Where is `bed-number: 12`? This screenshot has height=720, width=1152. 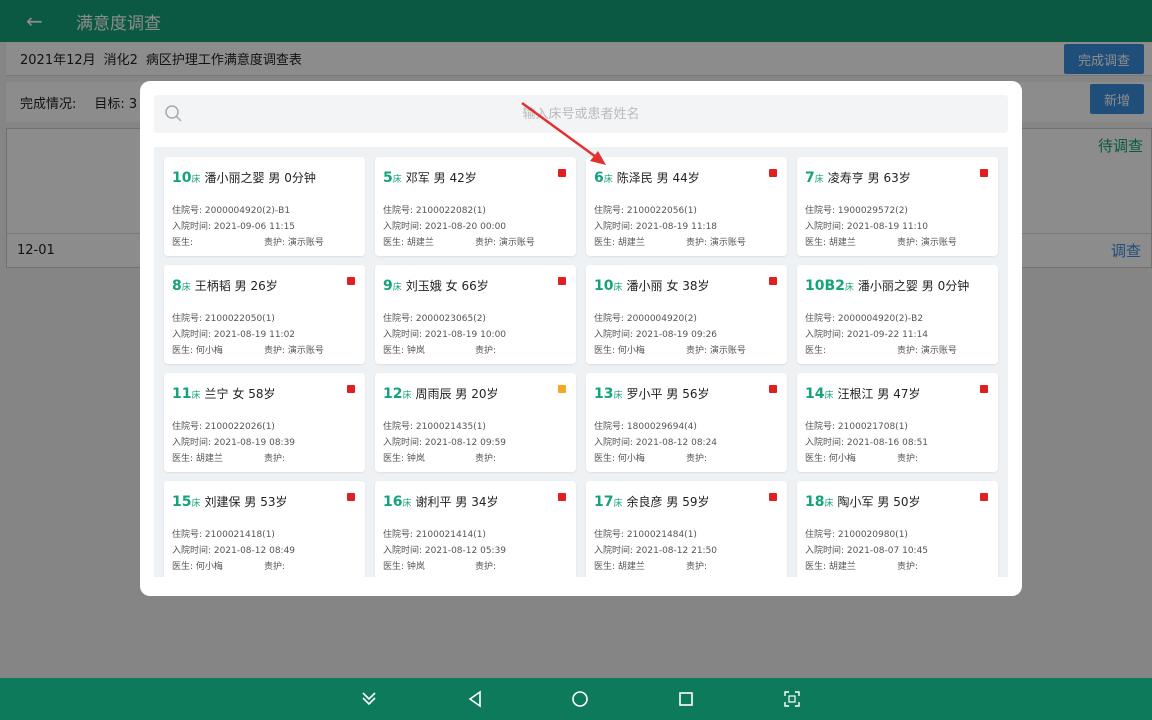
bed-number: 12 is located at coordinates (393, 394).